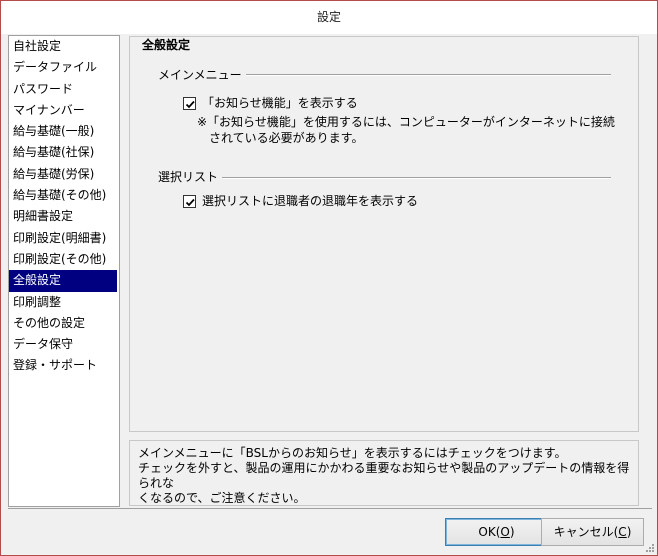 Image resolution: width=658 pixels, height=556 pixels. What do you see at coordinates (63, 131) in the screenshot?
I see `sidebar-item: 給与基礎(一般)` at bounding box center [63, 131].